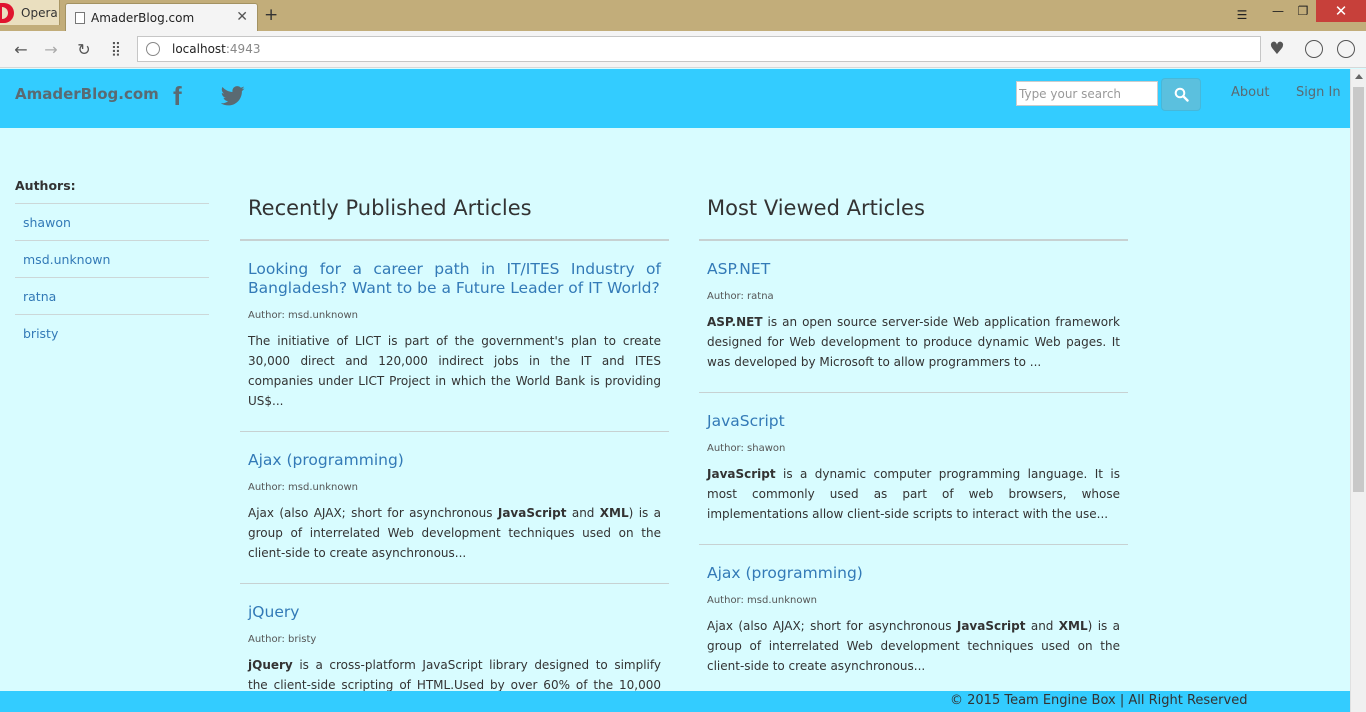  Describe the element at coordinates (112, 295) in the screenshot. I see `author-link-ratna: ratna` at that location.